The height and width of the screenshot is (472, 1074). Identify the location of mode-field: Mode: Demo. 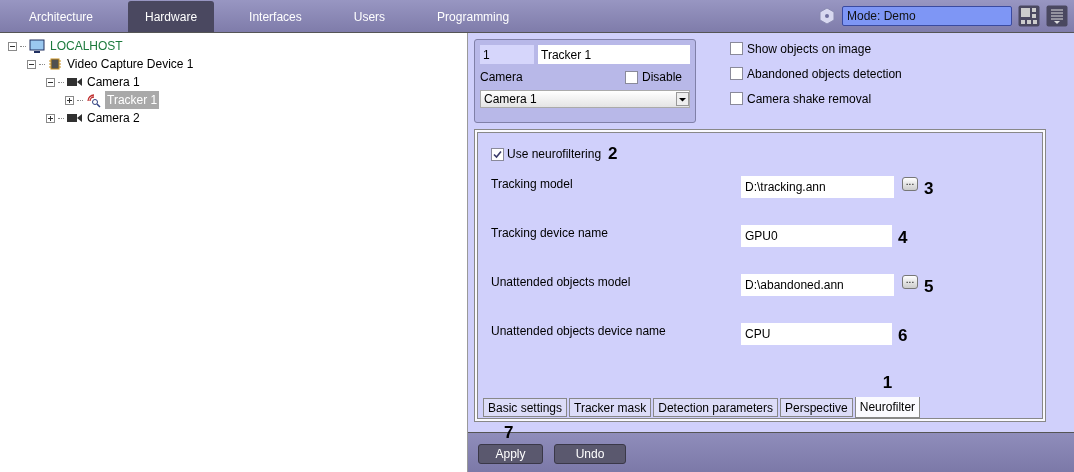
(927, 16).